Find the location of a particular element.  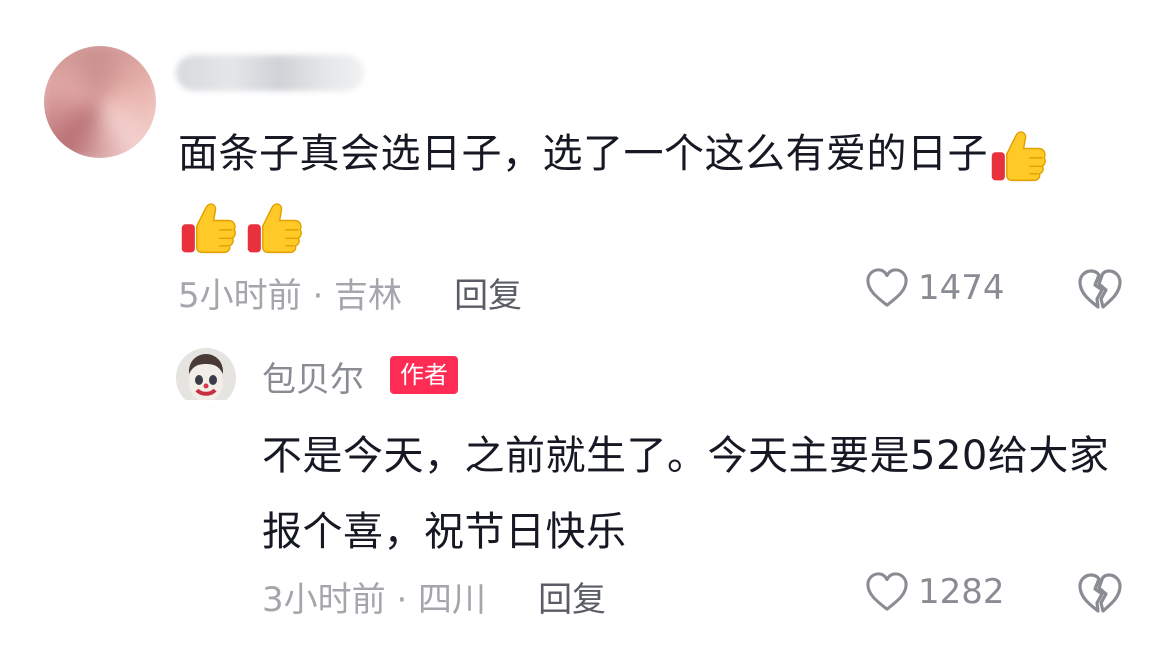

author-avatar is located at coordinates (206, 378).